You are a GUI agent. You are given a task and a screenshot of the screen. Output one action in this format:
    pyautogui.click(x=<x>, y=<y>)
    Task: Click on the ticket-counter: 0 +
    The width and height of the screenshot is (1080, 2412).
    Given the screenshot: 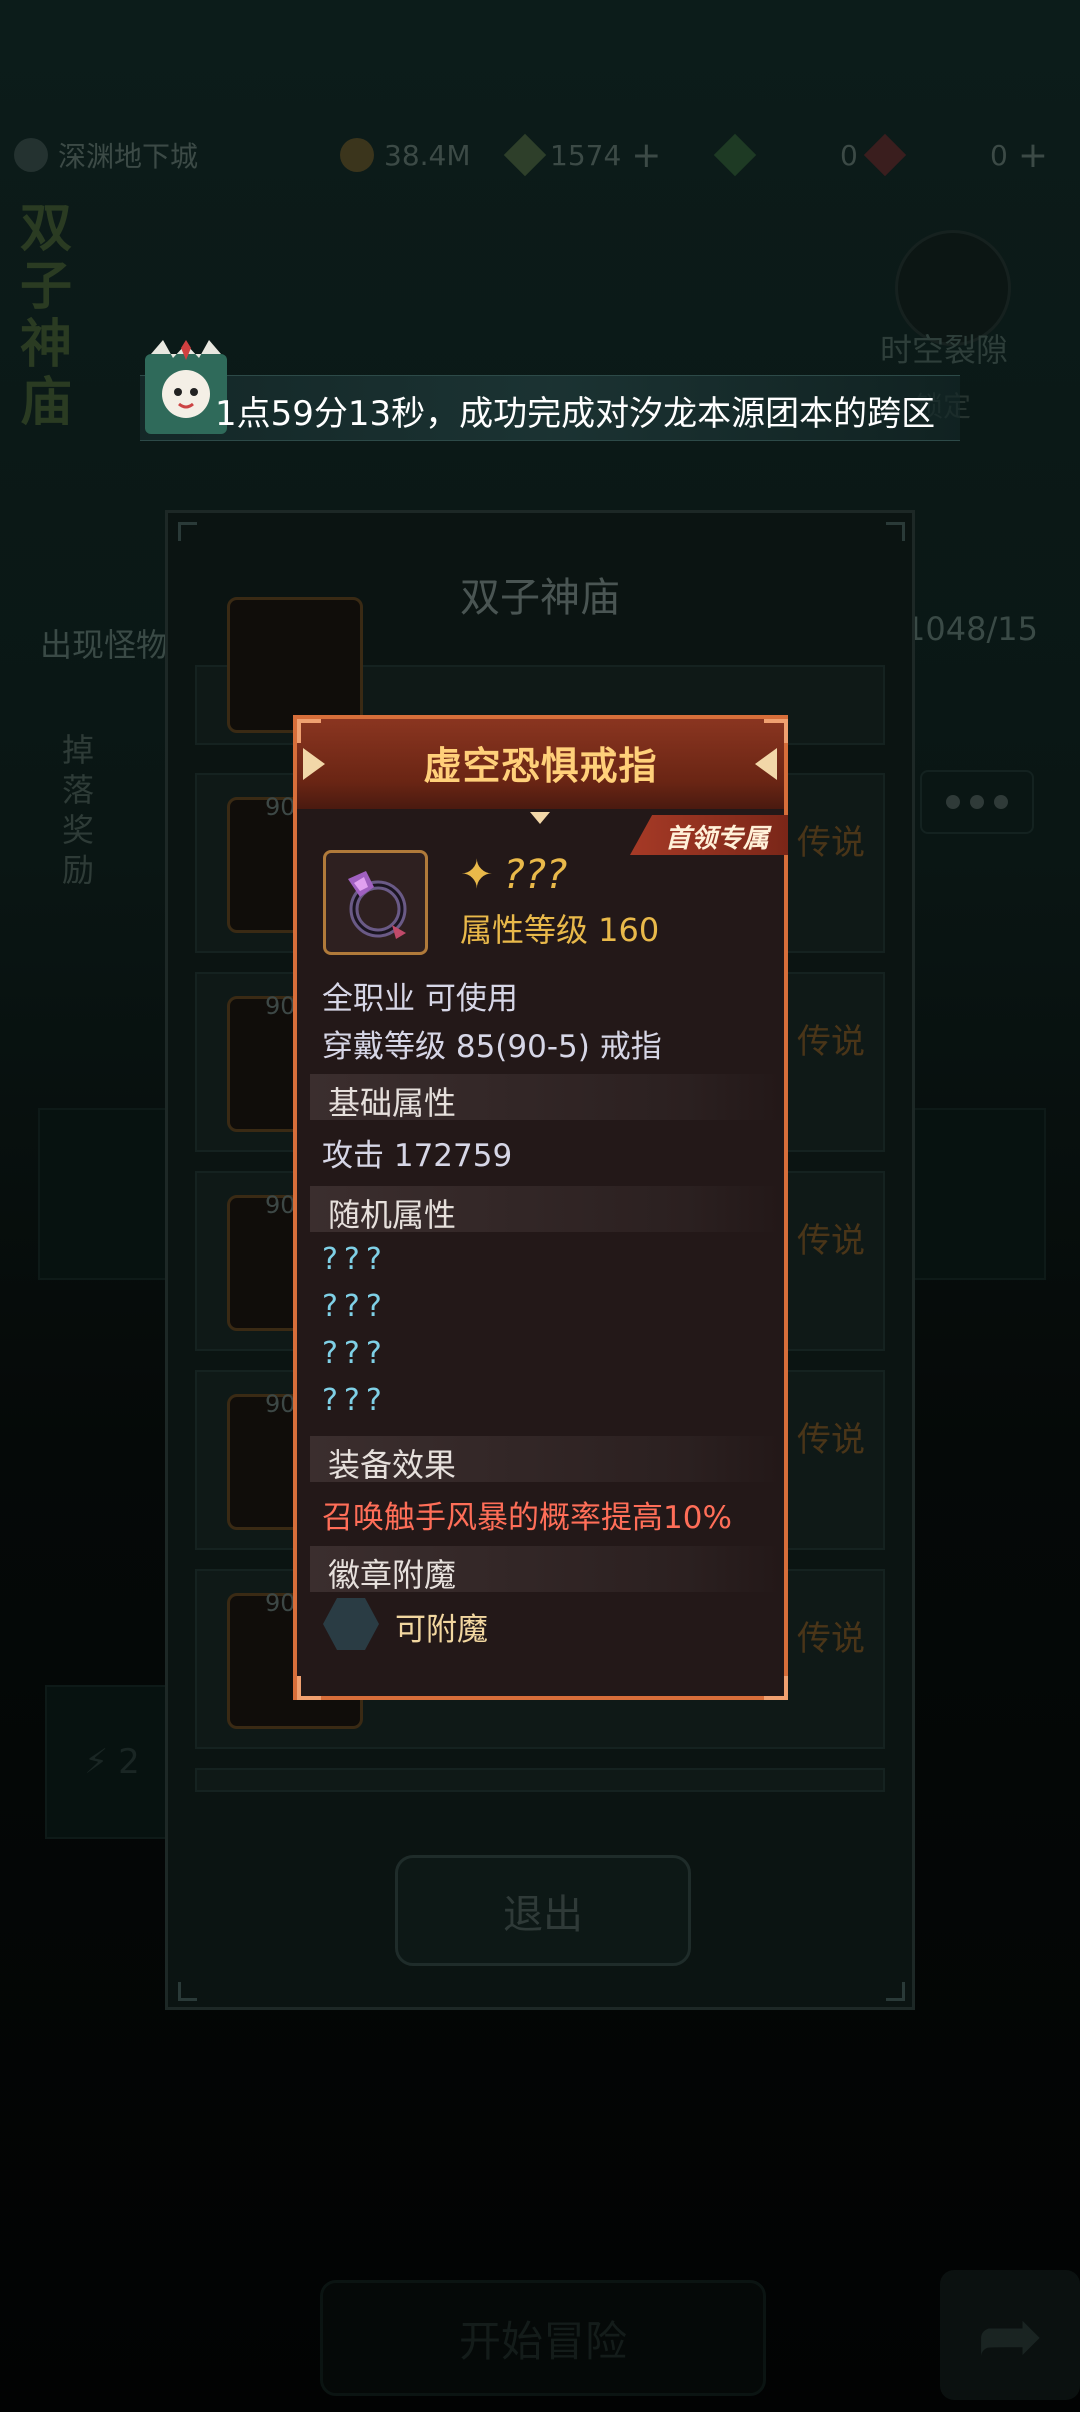 What is the action you would take?
    pyautogui.click(x=955, y=155)
    